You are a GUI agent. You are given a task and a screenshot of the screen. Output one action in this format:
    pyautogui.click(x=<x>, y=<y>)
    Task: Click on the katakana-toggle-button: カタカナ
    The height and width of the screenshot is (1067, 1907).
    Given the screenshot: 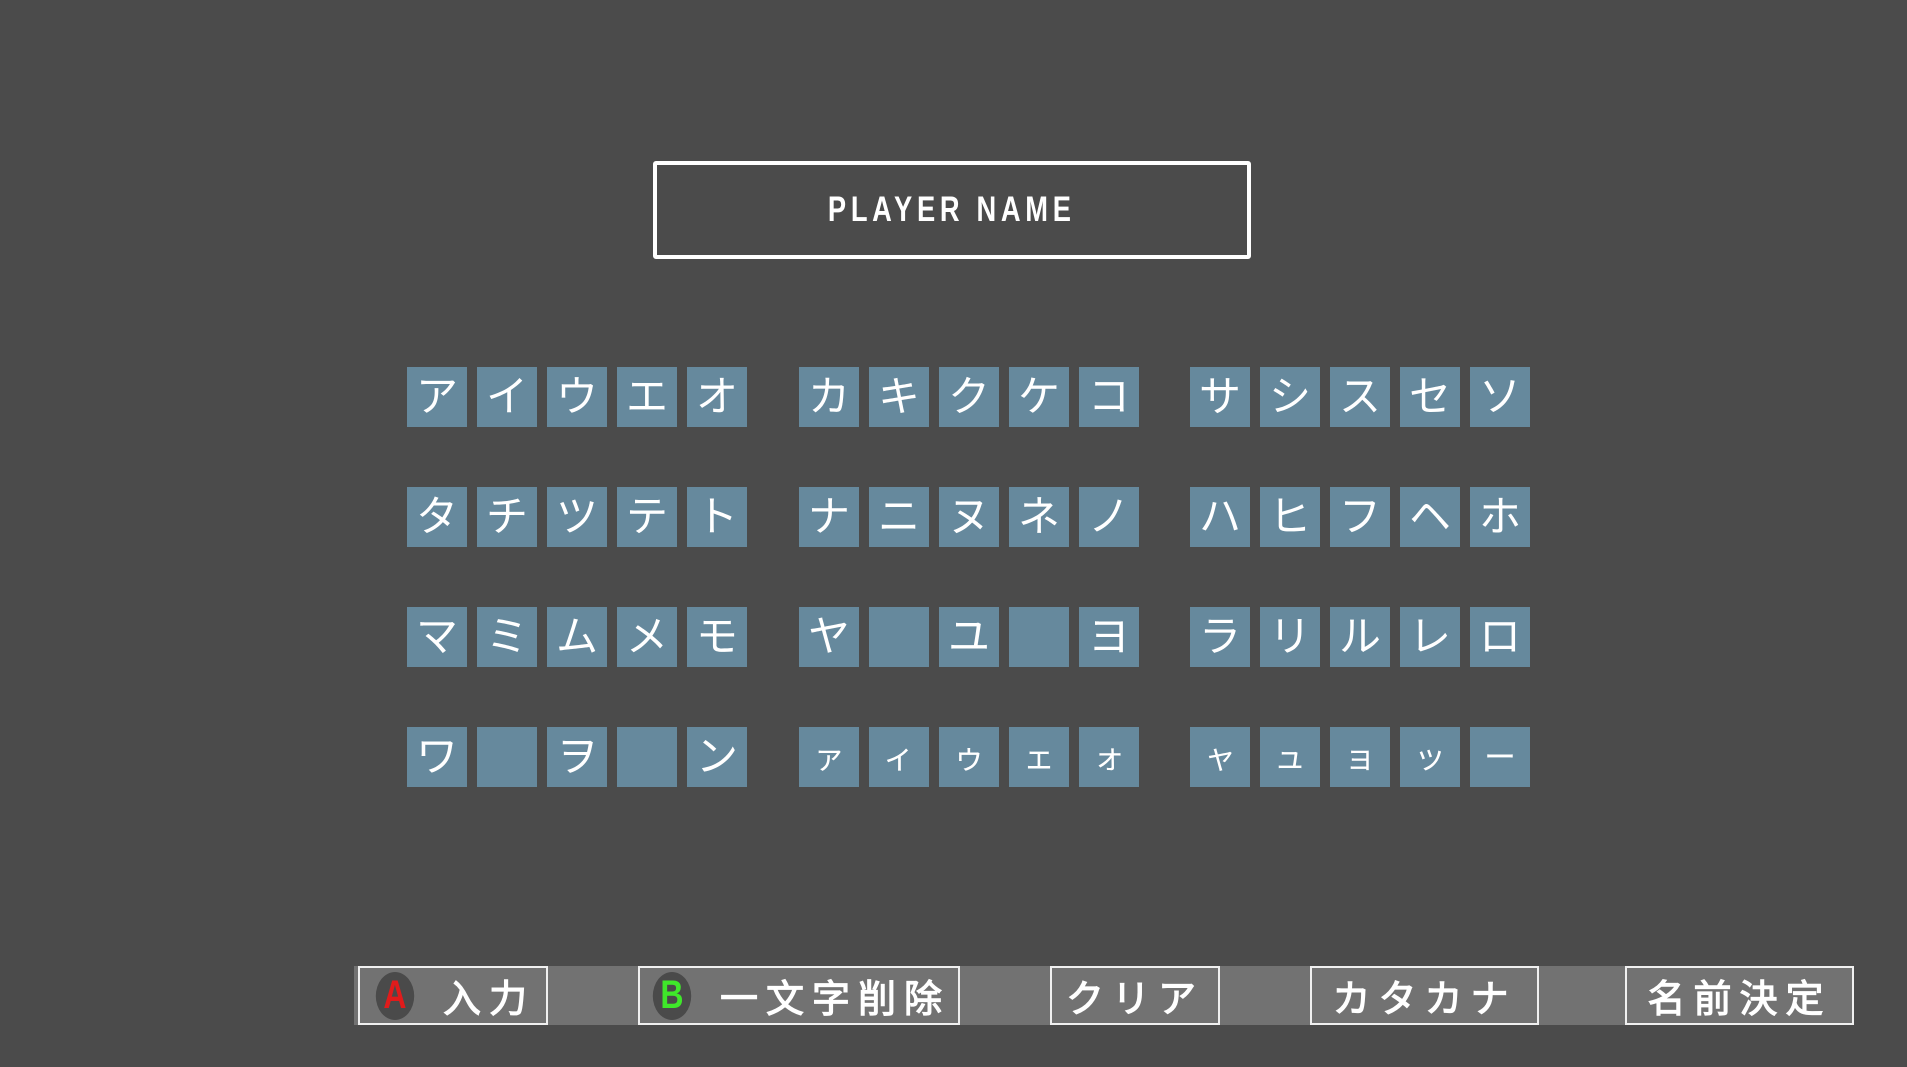 What is the action you would take?
    pyautogui.click(x=1424, y=995)
    